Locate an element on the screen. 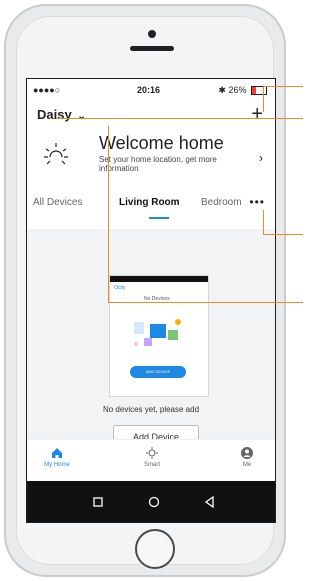  devices-illustration is located at coordinates (157, 332).